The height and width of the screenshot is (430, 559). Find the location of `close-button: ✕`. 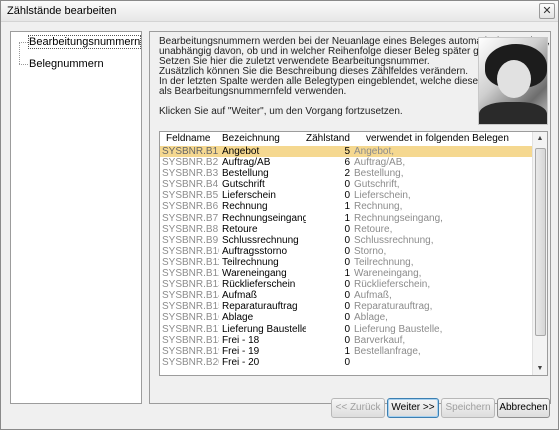

close-button: ✕ is located at coordinates (547, 11).